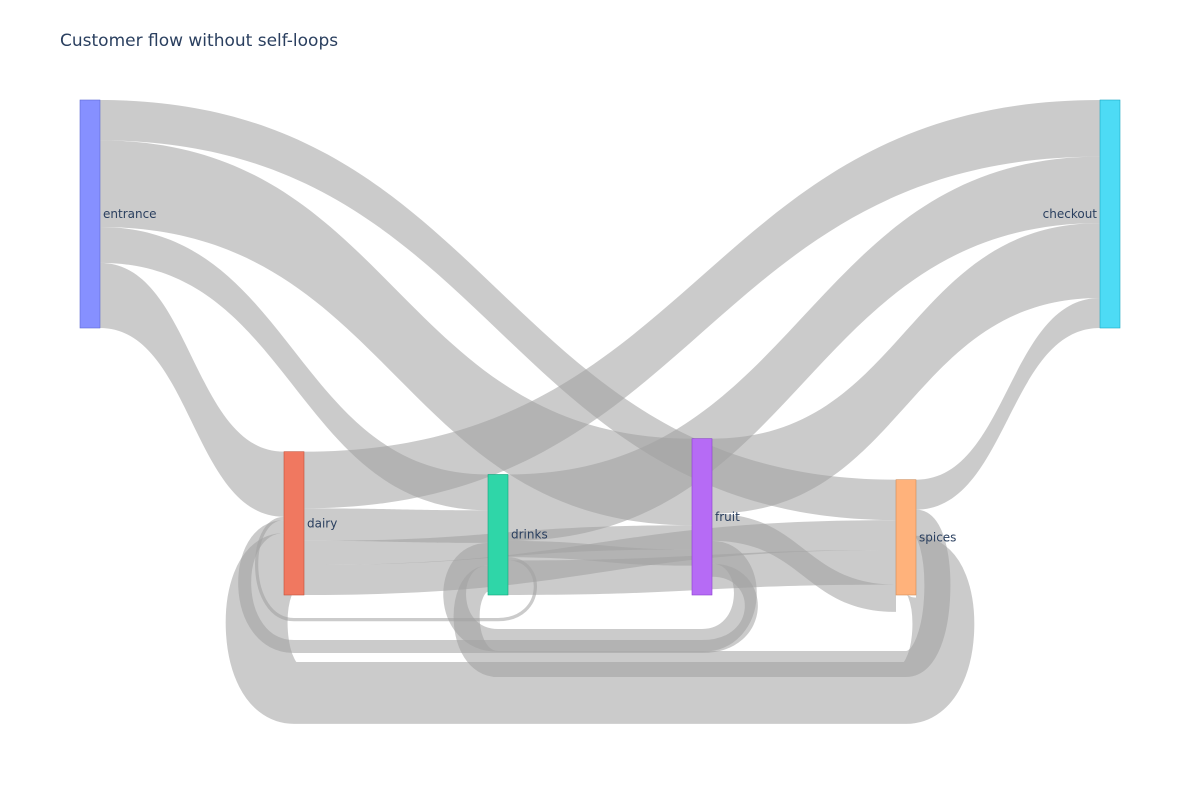  Describe the element at coordinates (498, 535) in the screenshot. I see `node-drinks` at that location.